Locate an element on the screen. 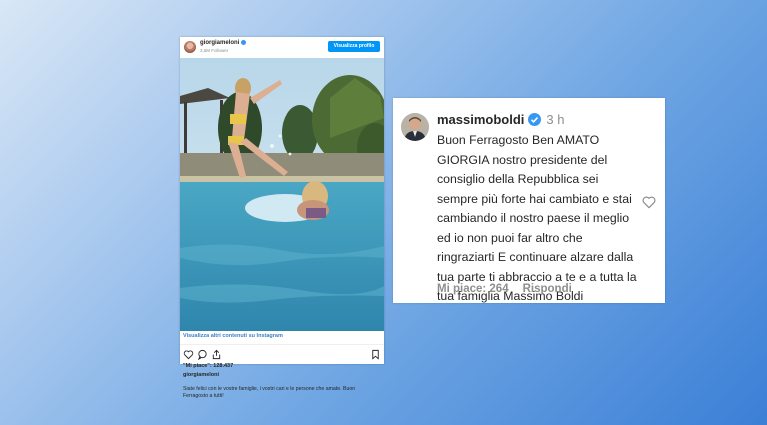 The height and width of the screenshot is (425, 767). comment-username: massimoboldi is located at coordinates (480, 119).